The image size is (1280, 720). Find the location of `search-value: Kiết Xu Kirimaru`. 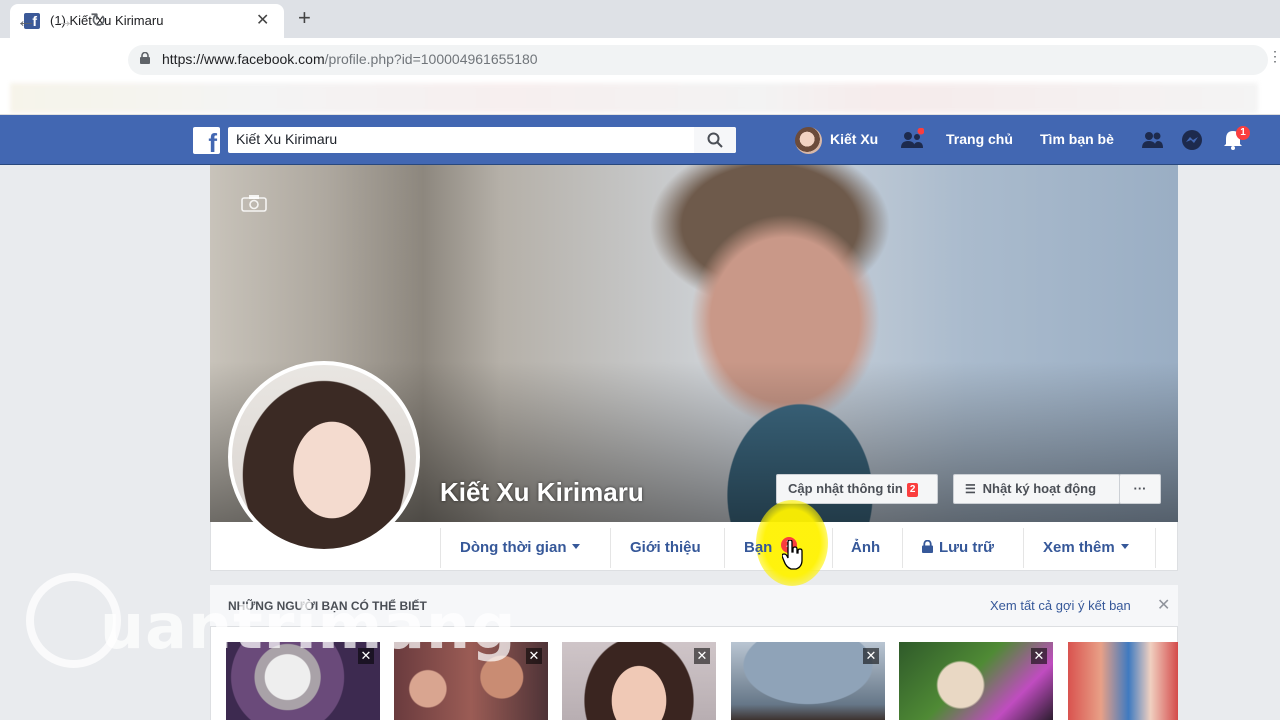

search-value: Kiết Xu Kirimaru is located at coordinates (287, 139).